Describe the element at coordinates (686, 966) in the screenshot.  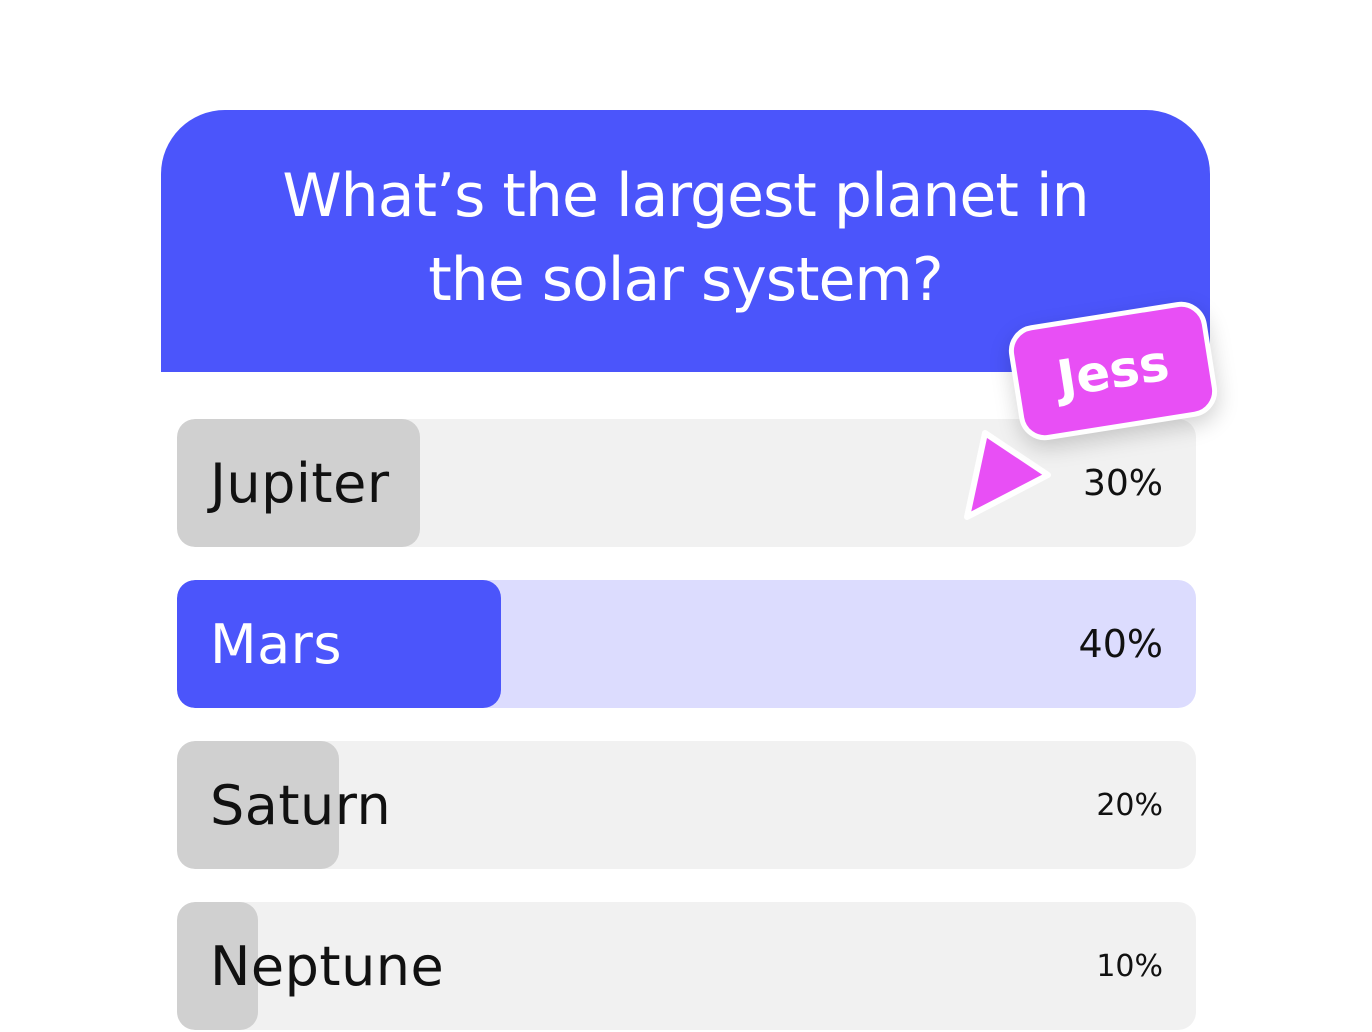
I see `poll-option-neptune: Neptune 10%` at that location.